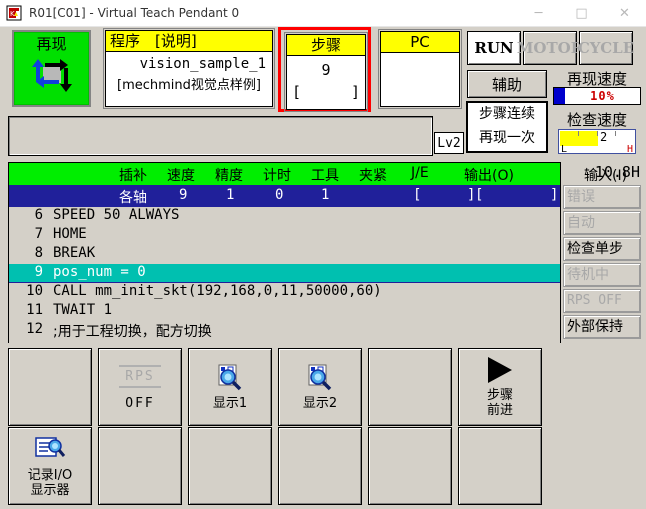 The image size is (646, 509). I want to click on code-line: 12 ;用于工程切换，配方切换, so click(284, 330).